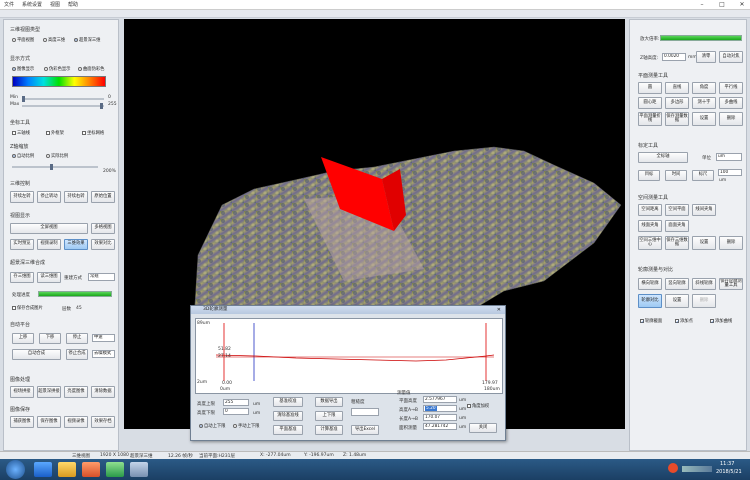  Describe the element at coordinates (76, 244) in the screenshot. I see `3d-effect-button: 三维效果` at that location.